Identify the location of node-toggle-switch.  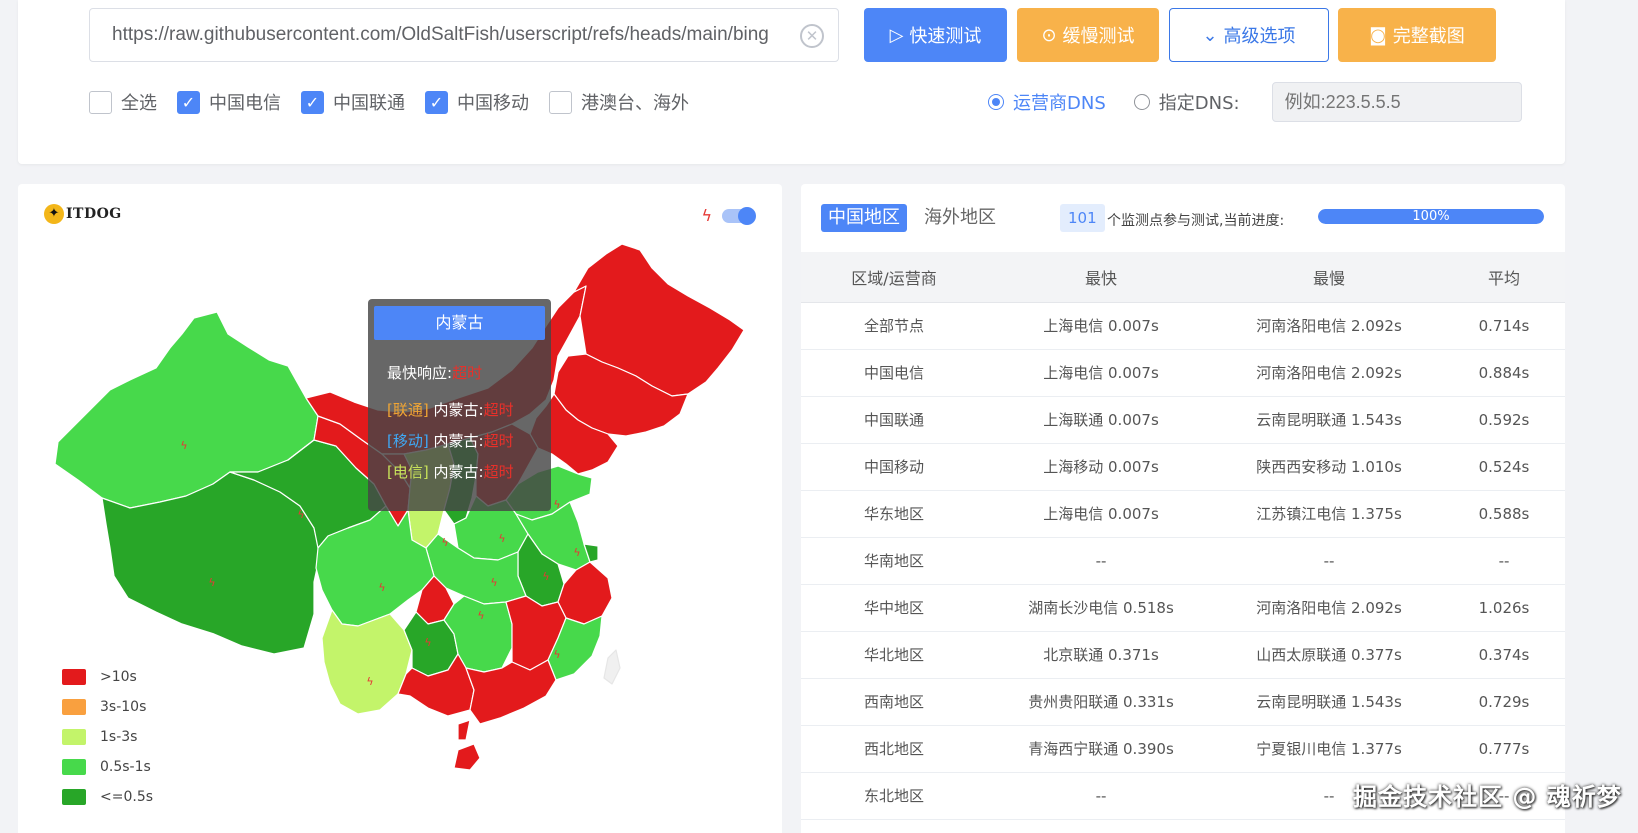
(739, 215).